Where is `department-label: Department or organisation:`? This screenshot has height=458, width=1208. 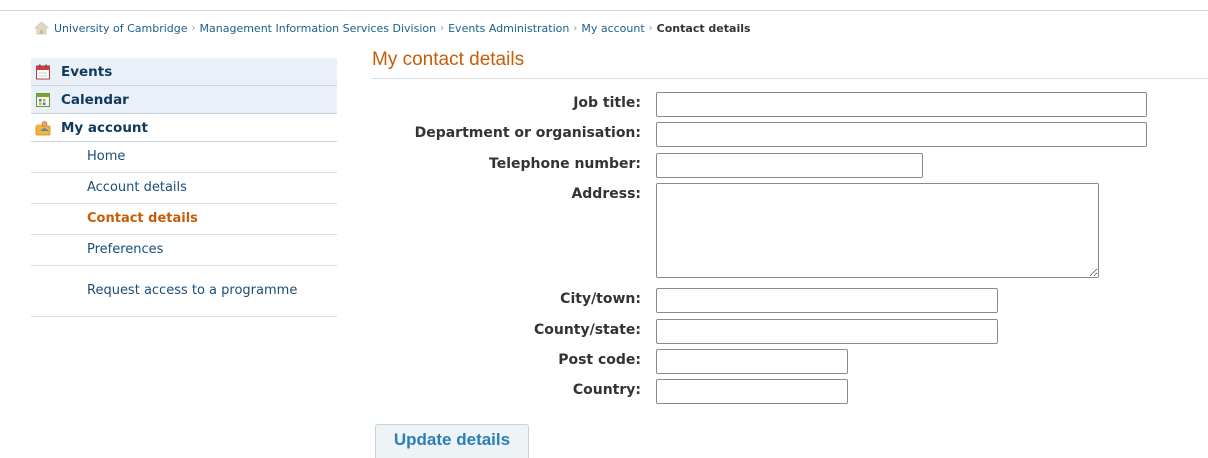
department-label: Department or organisation: is located at coordinates (527, 133).